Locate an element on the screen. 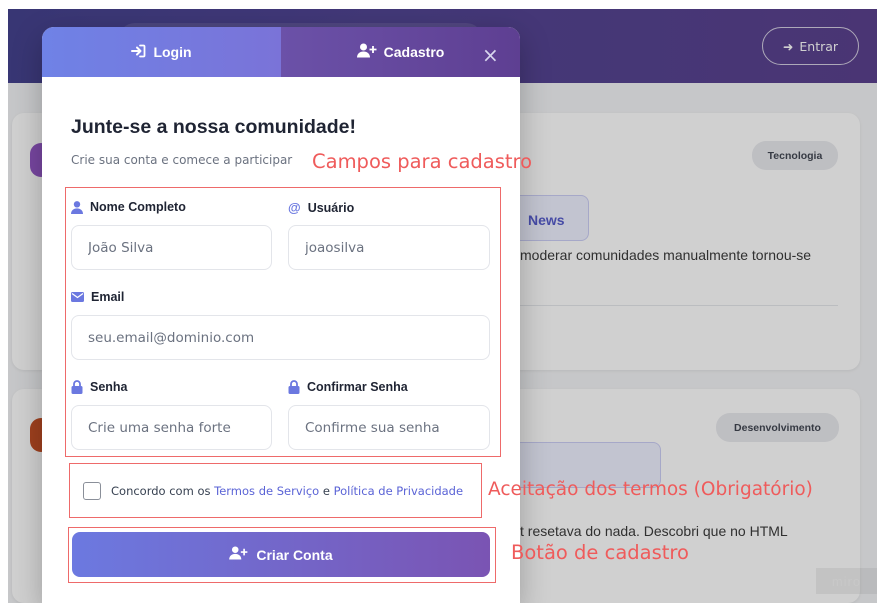 The image size is (877, 603). tab-login: Login is located at coordinates (161, 52).